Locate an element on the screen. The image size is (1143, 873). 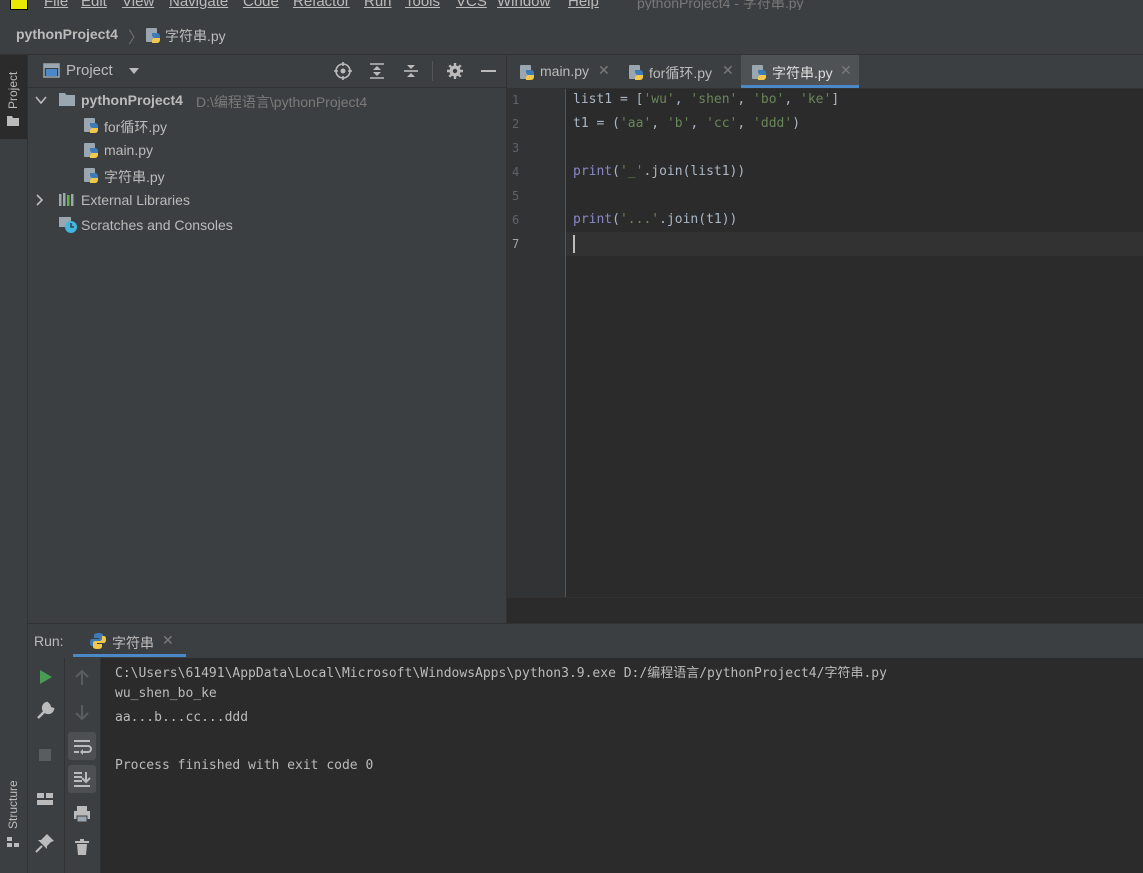
line-number: 2 is located at coordinates (516, 124).